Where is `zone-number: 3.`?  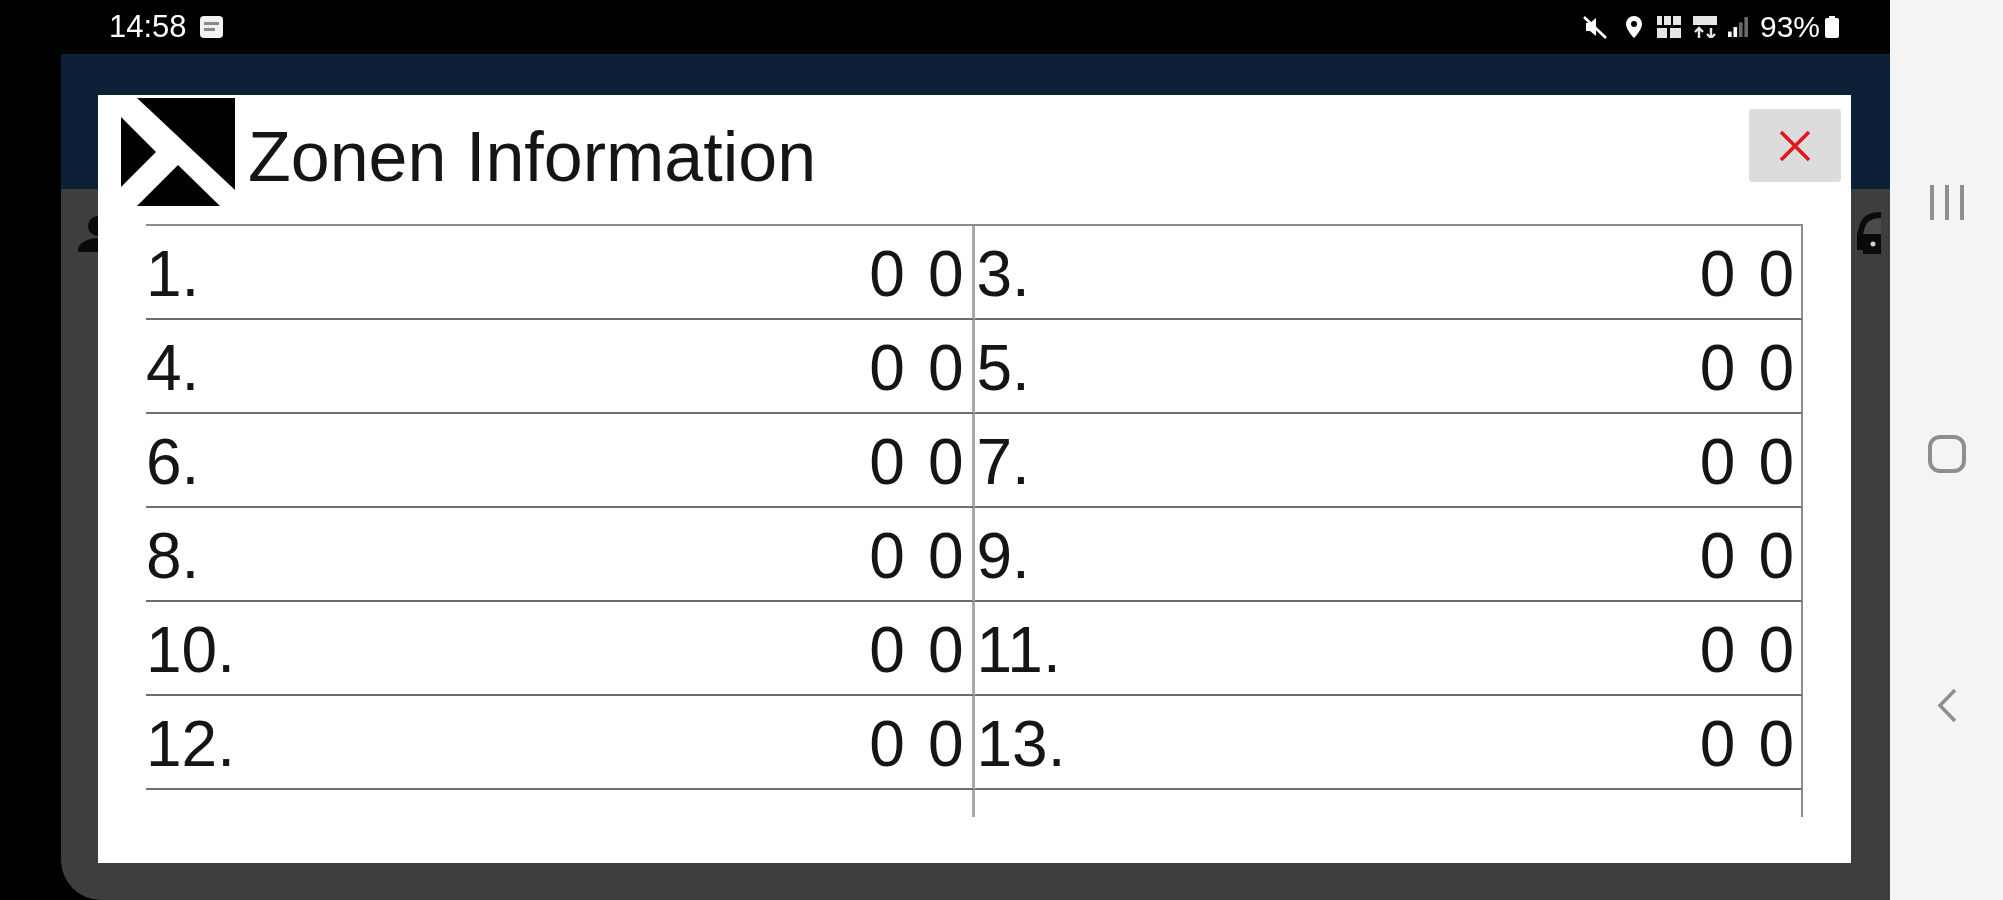
zone-number: 3. is located at coordinates (1003, 274).